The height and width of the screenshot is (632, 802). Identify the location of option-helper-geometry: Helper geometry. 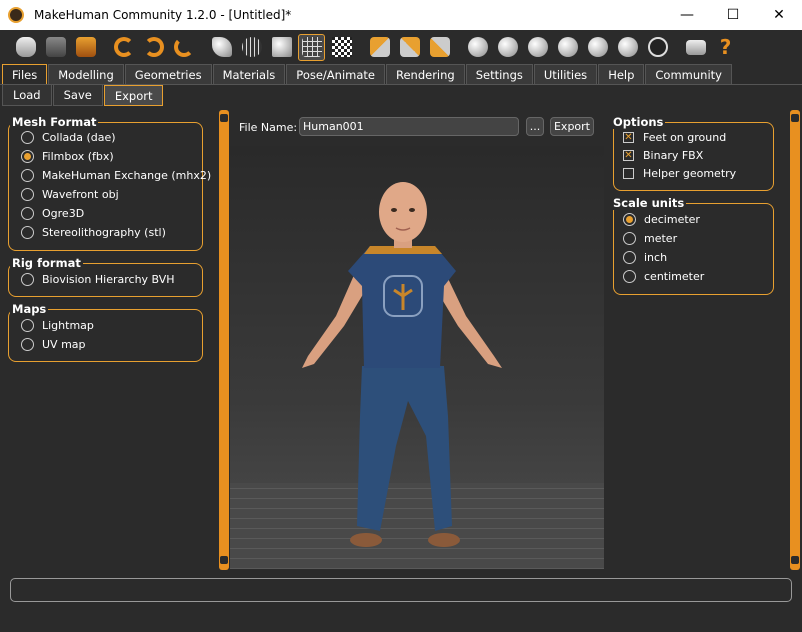
(679, 173).